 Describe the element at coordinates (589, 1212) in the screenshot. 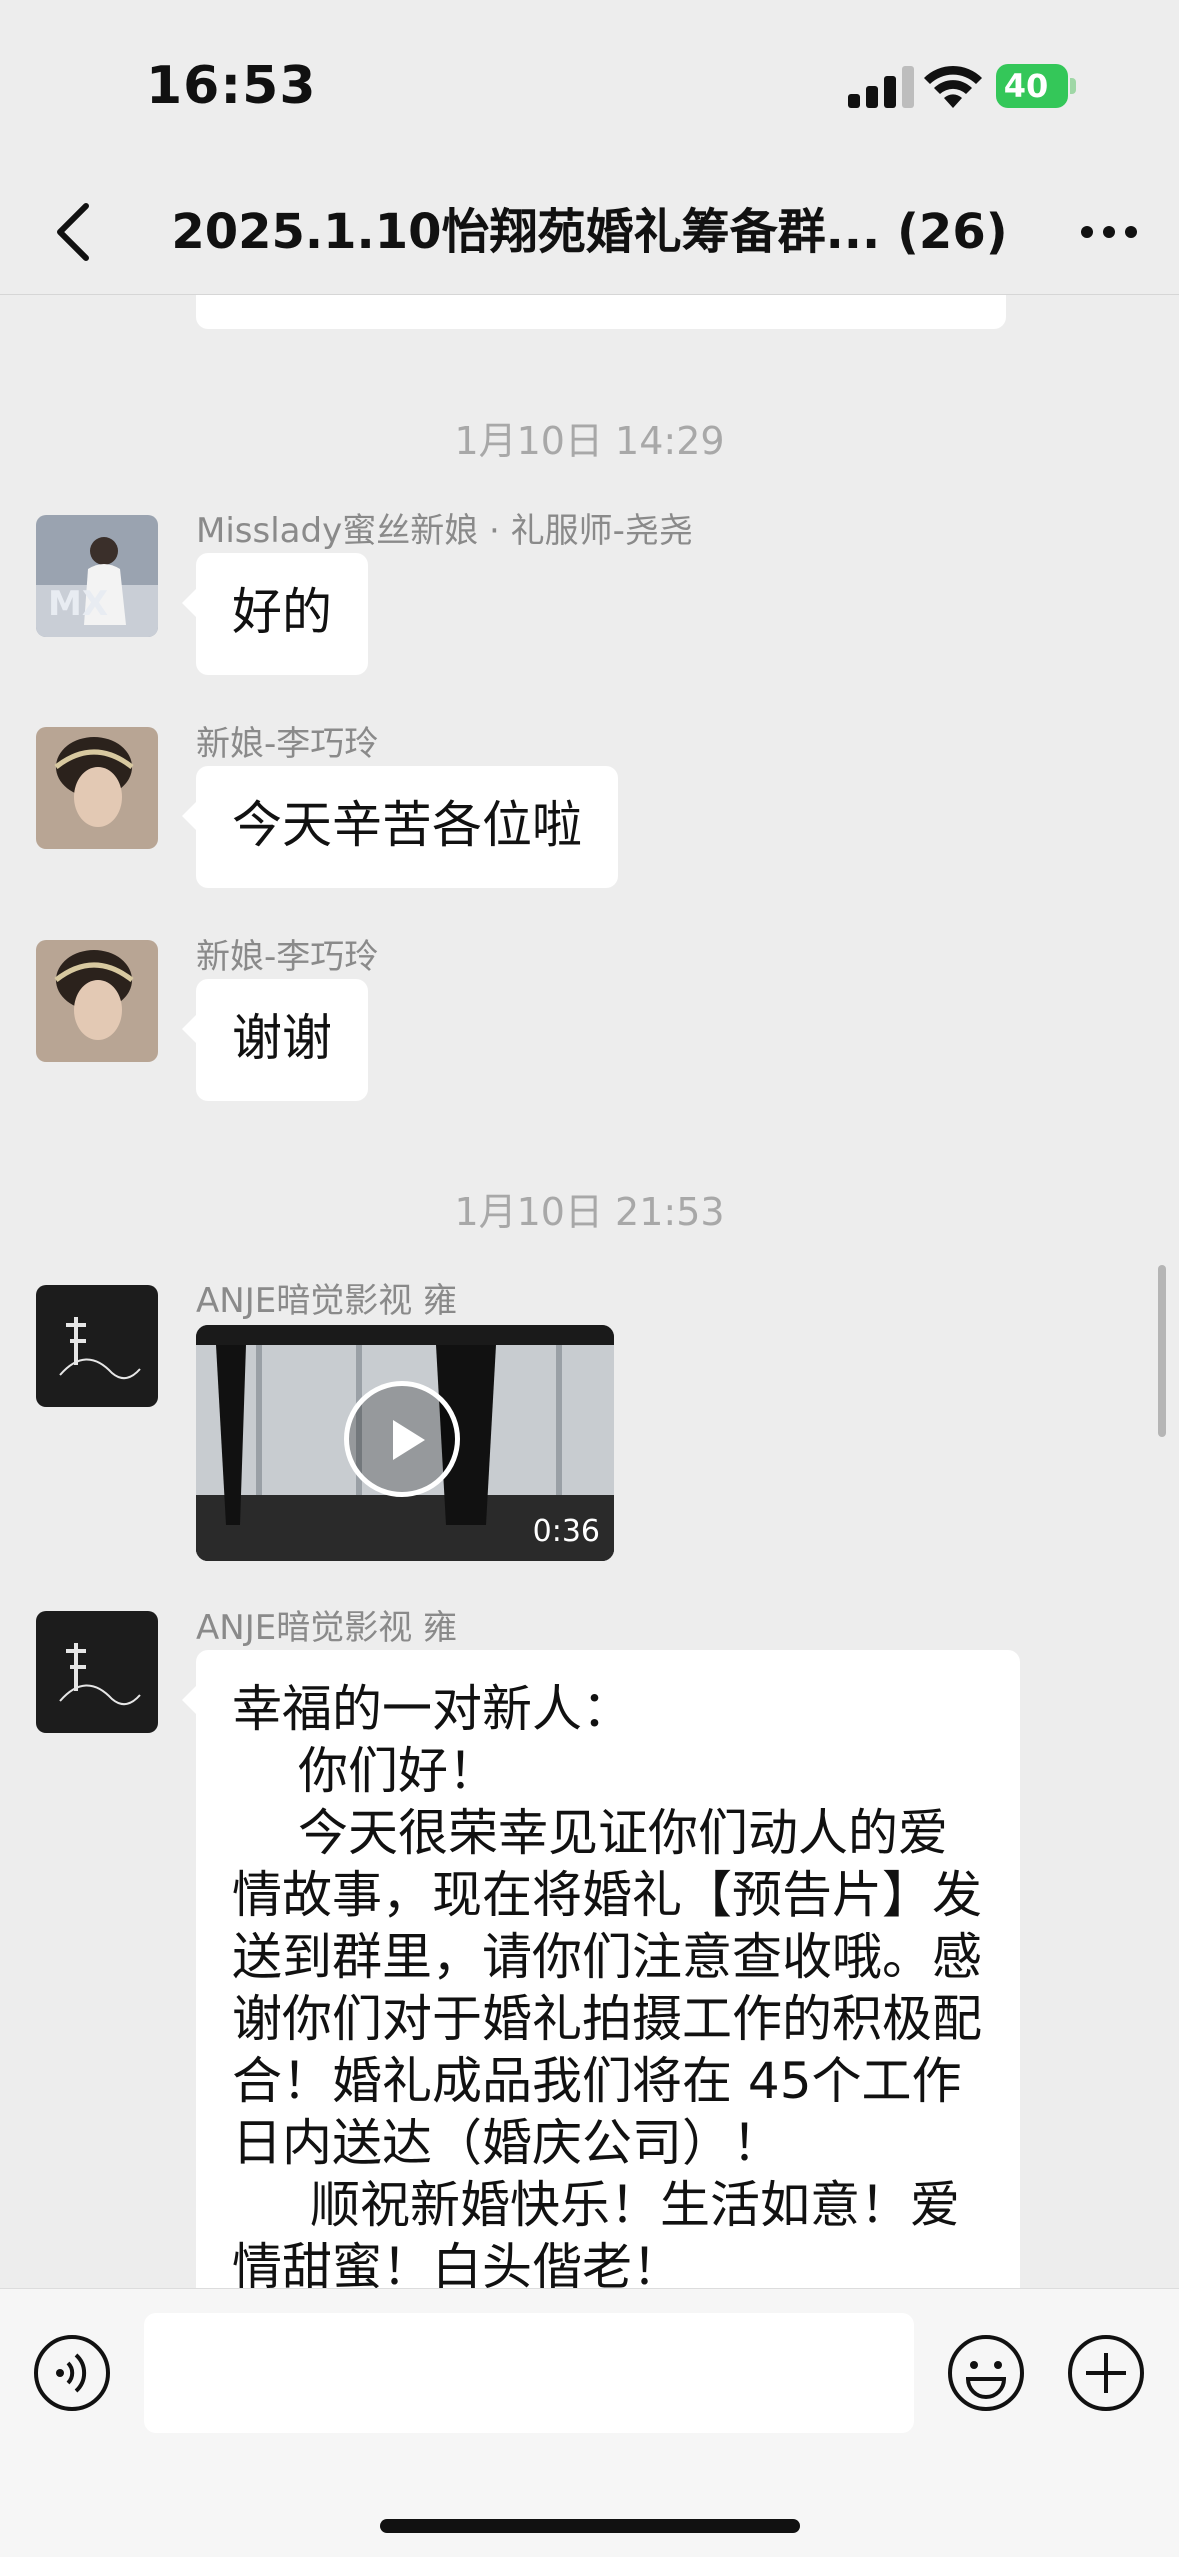

I see `timestamp: 1月10日 21:53` at that location.